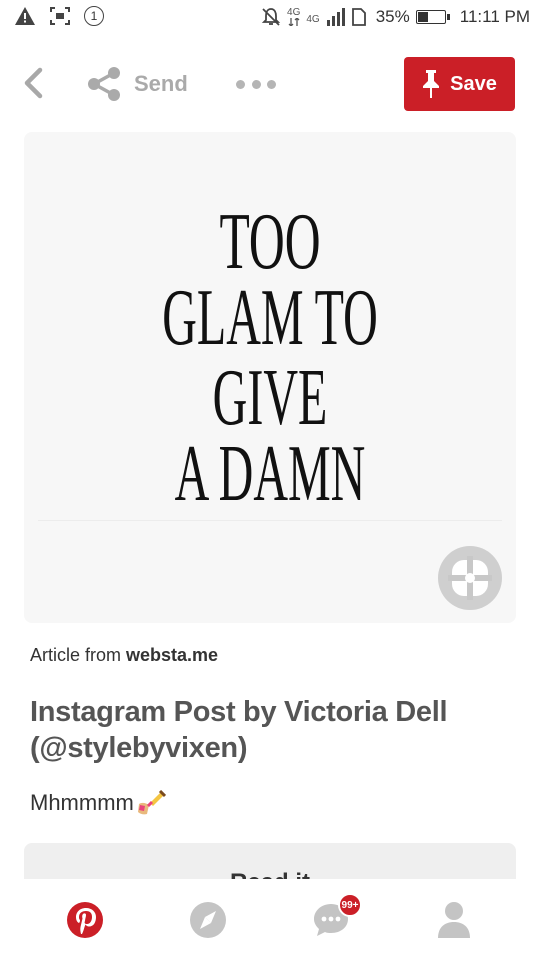  I want to click on quote-line: TOO, so click(270, 242).